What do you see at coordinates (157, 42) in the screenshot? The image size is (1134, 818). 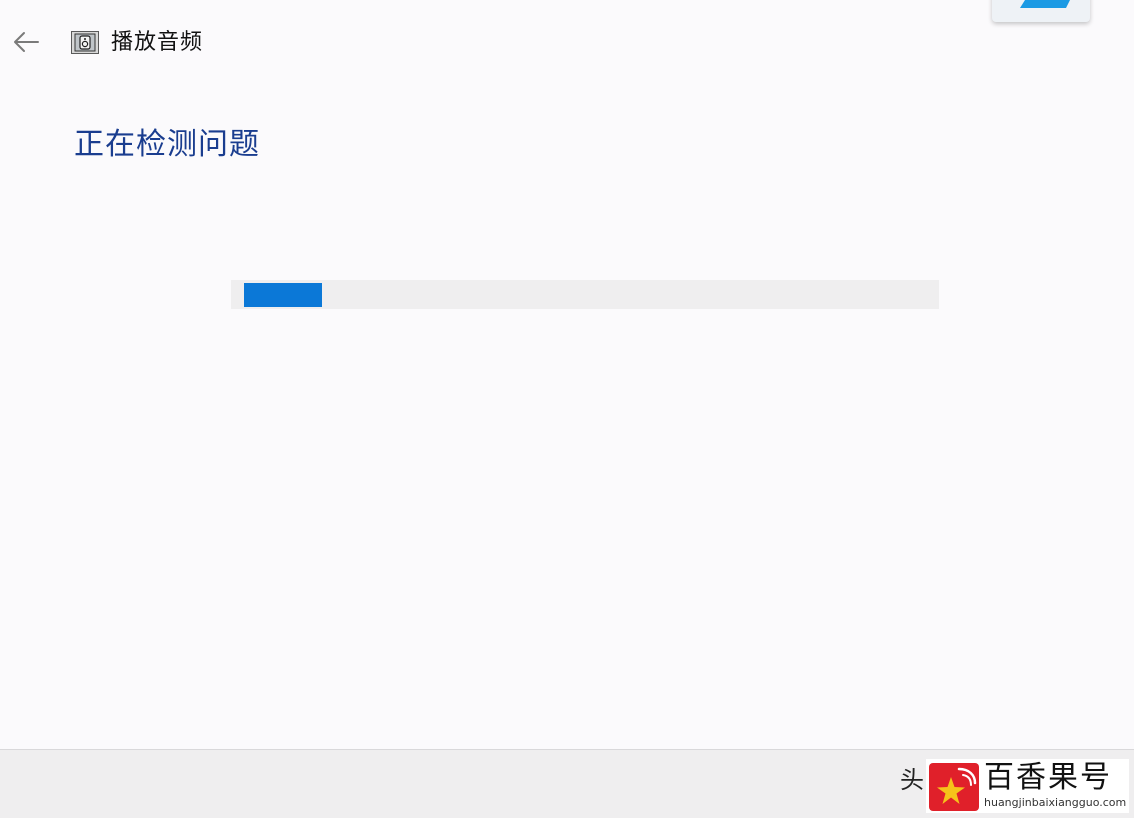 I see `window-title: 播放音频` at bounding box center [157, 42].